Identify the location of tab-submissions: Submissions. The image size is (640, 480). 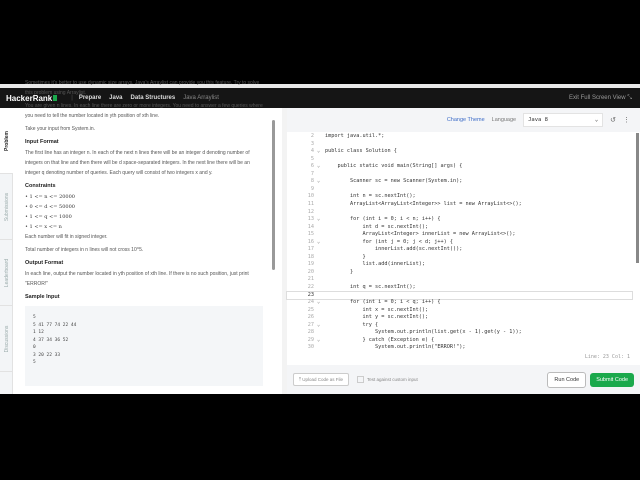
(6, 207).